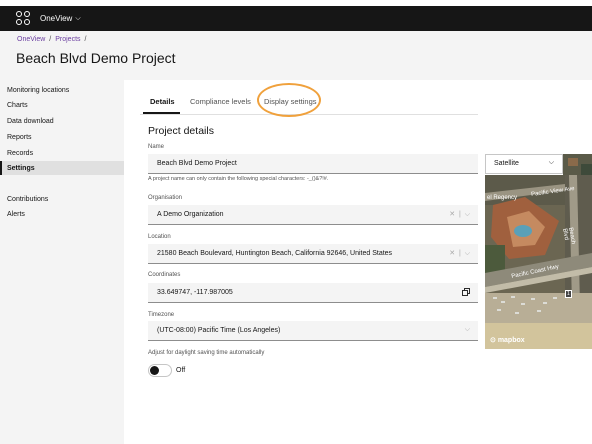 Image resolution: width=592 pixels, height=444 pixels. Describe the element at coordinates (313, 293) in the screenshot. I see `coordinates-field: 33.649747, -117.987005` at that location.